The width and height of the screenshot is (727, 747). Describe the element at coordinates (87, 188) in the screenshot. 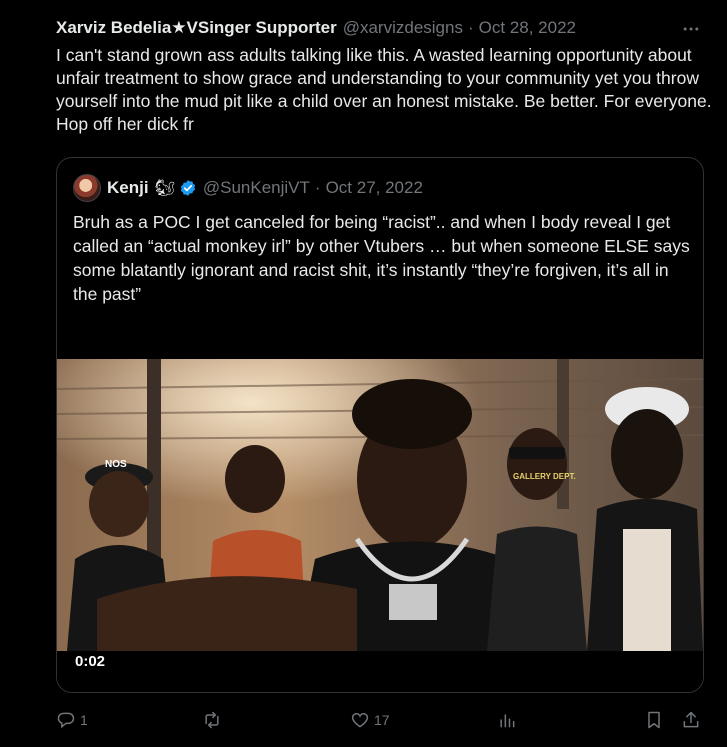

I see `avatar` at that location.